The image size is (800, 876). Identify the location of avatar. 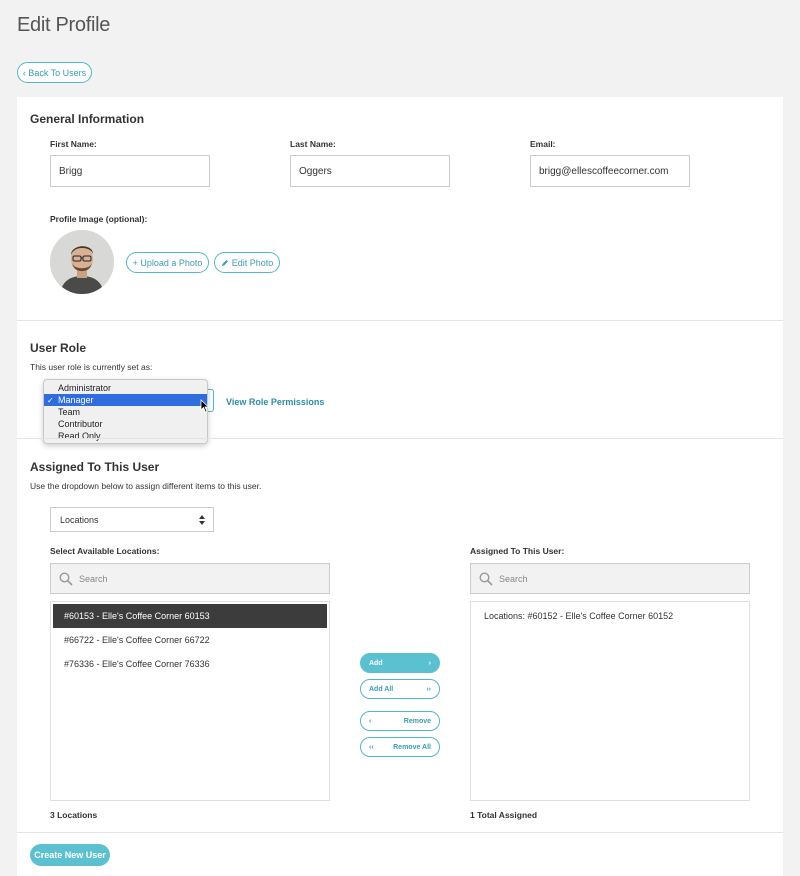
(82, 262).